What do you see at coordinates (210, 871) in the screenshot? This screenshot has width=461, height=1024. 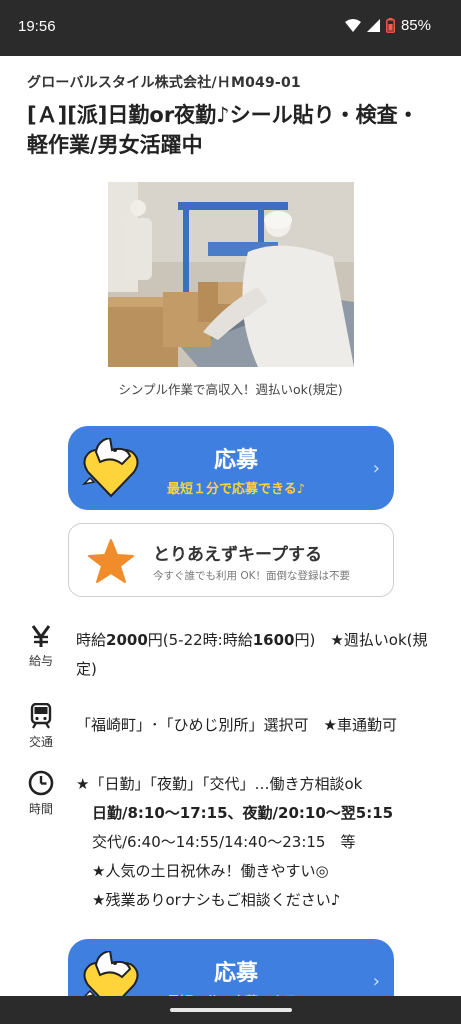 I see `hours-line-4: ★人気の土日祝休み！働きやすい◎` at bounding box center [210, 871].